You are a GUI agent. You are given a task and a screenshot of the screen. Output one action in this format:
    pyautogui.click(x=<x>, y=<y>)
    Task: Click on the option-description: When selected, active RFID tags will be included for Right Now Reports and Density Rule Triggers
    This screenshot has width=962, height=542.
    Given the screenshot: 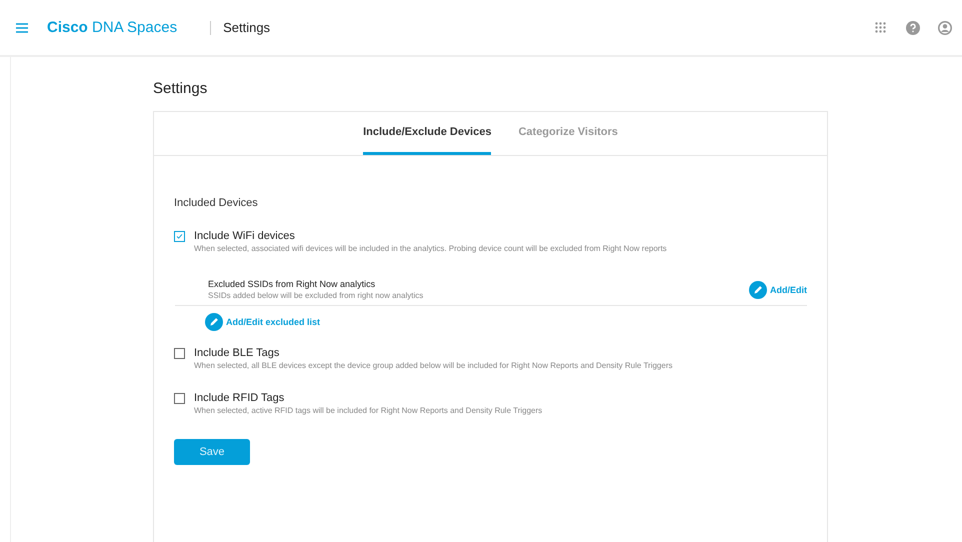 What is the action you would take?
    pyautogui.click(x=369, y=410)
    